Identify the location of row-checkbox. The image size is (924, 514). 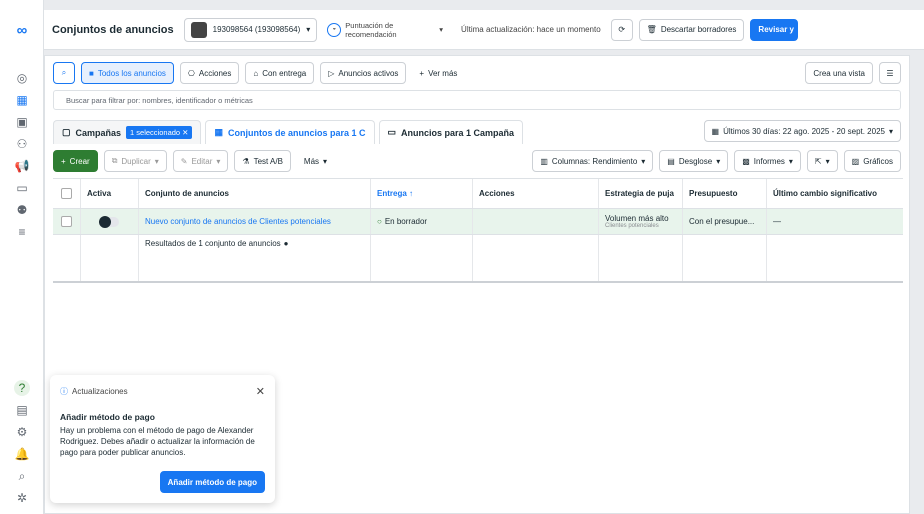
(66, 221).